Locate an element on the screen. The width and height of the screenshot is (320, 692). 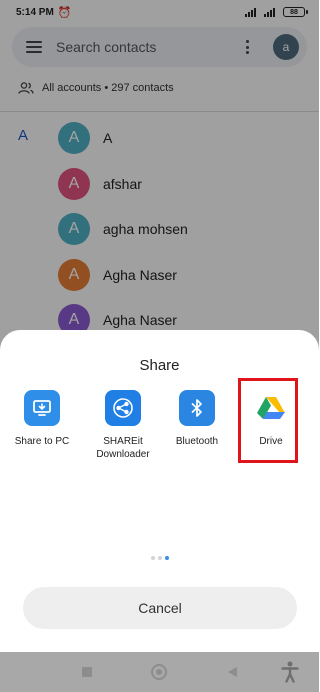
page-indicator is located at coordinates (159, 558).